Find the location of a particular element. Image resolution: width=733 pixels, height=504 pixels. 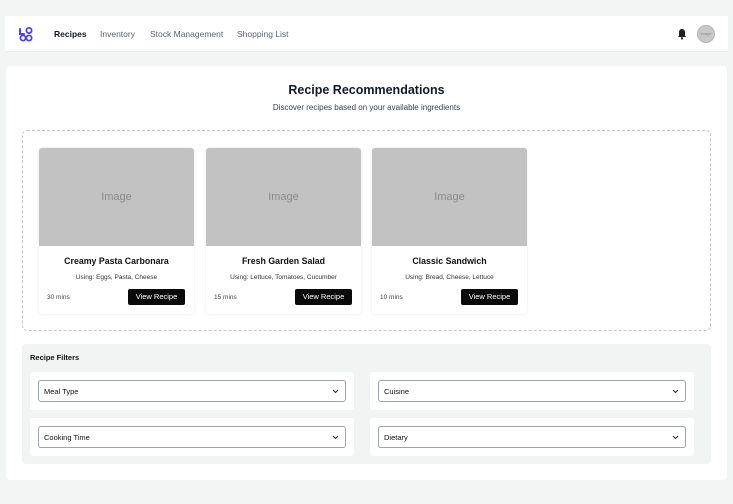

filter-panel-meal-type: Meal Type is located at coordinates (192, 391).